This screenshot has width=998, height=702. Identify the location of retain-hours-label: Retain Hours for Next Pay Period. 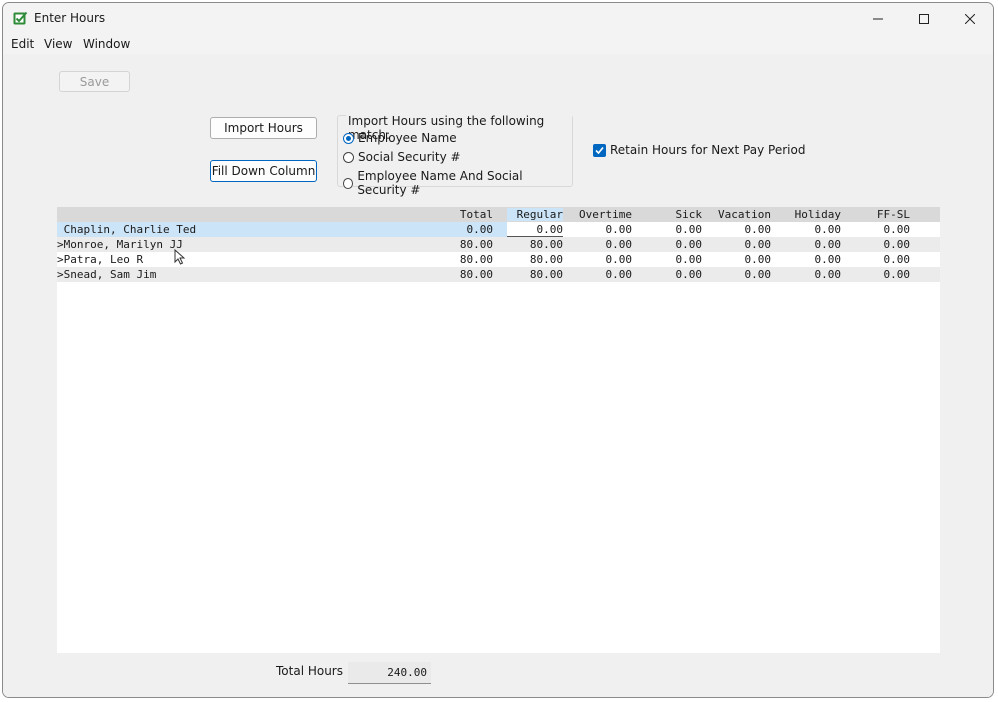
(708, 150).